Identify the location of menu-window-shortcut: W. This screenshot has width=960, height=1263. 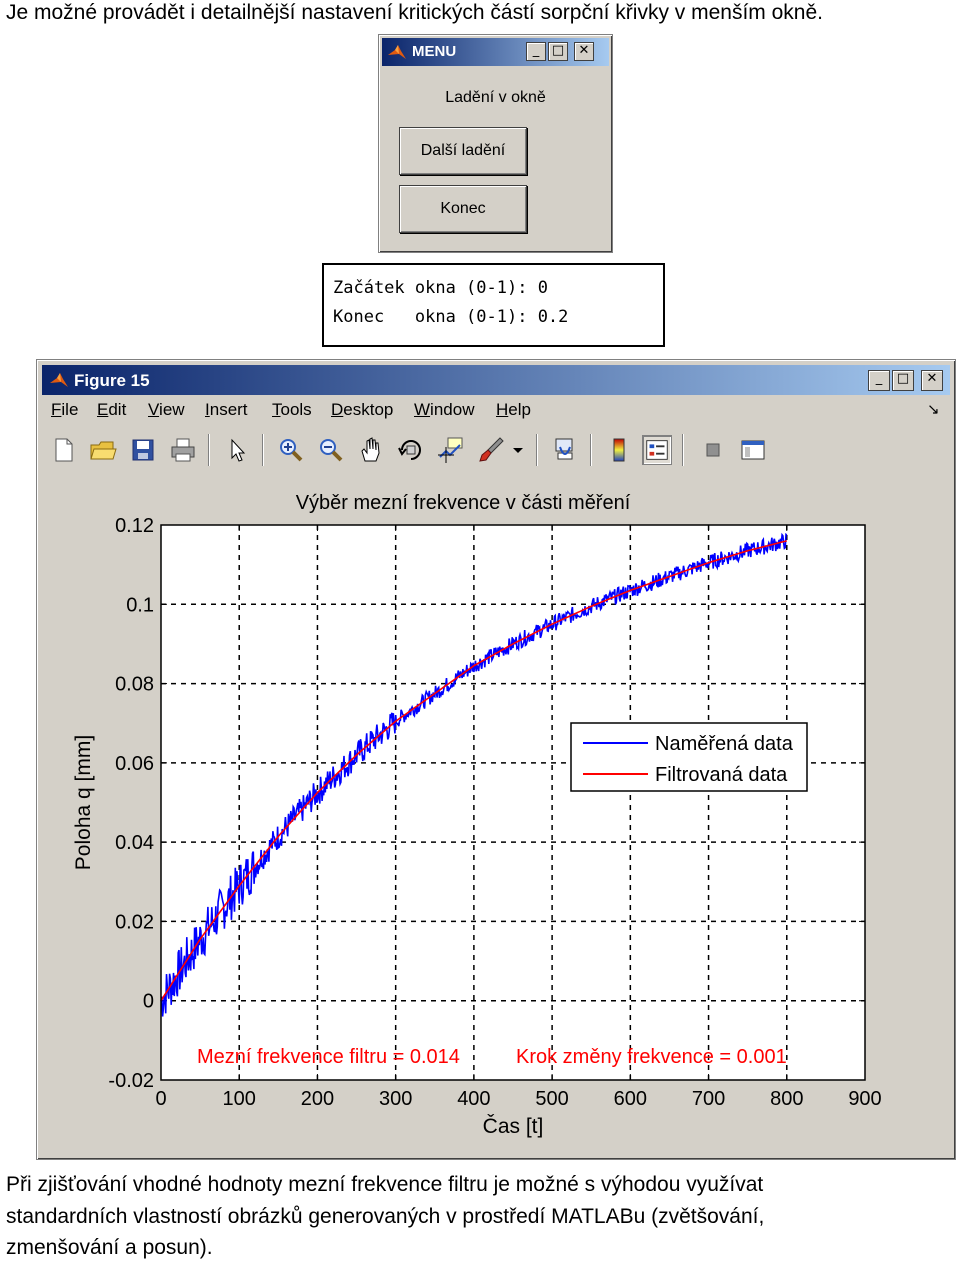
(422, 409).